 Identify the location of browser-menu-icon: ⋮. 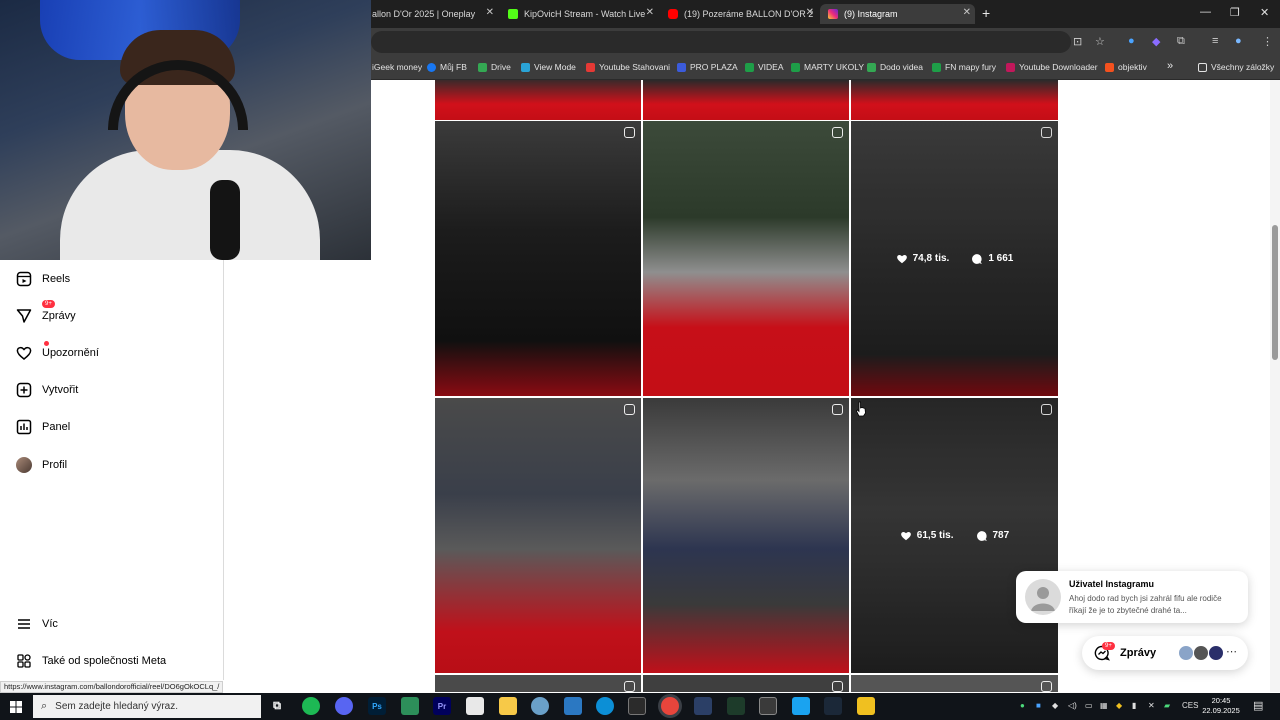
(1267, 41).